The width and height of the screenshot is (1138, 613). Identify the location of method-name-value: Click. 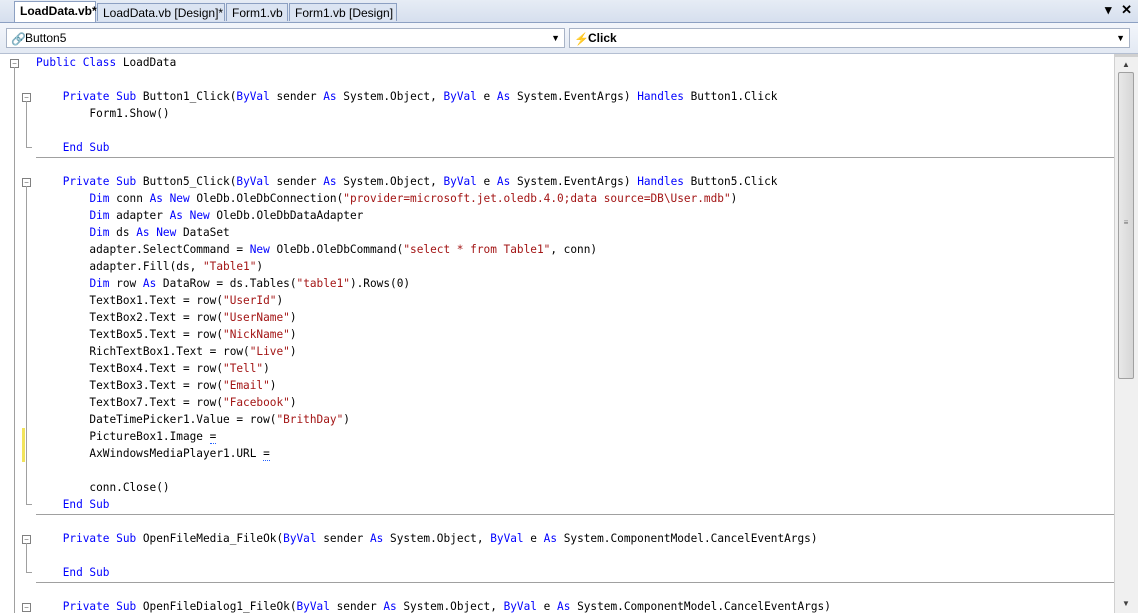
(602, 38).